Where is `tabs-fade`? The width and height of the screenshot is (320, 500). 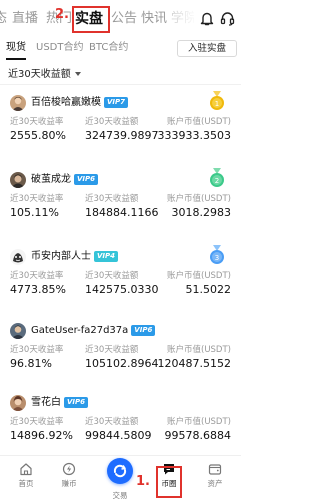 tabs-fade is located at coordinates (181, 19).